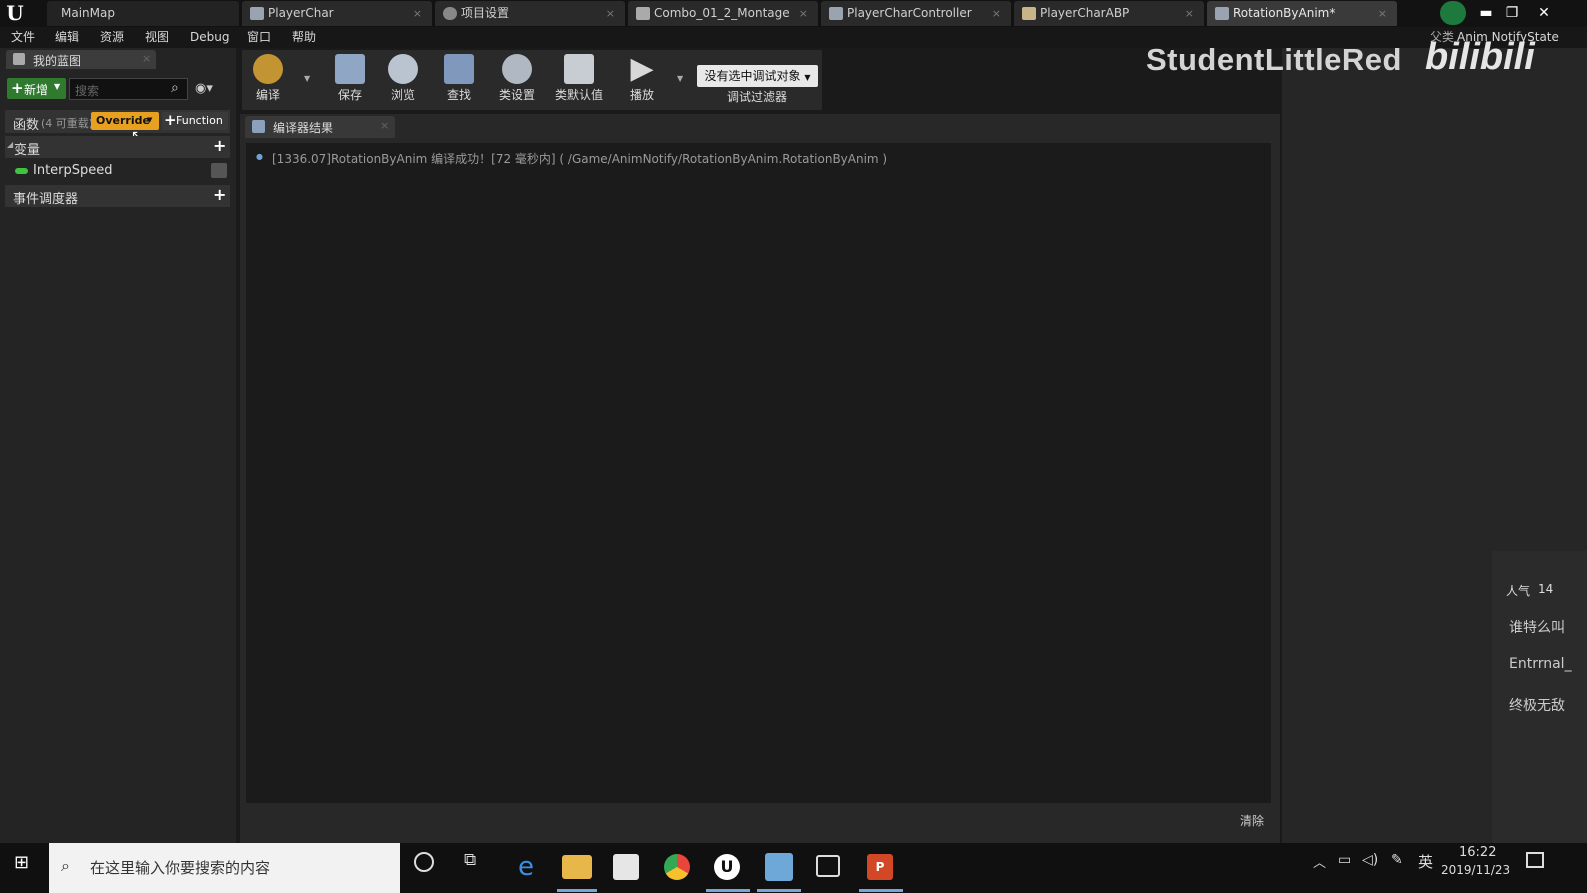  Describe the element at coordinates (459, 80) in the screenshot. I see `find-button: 查找` at that location.